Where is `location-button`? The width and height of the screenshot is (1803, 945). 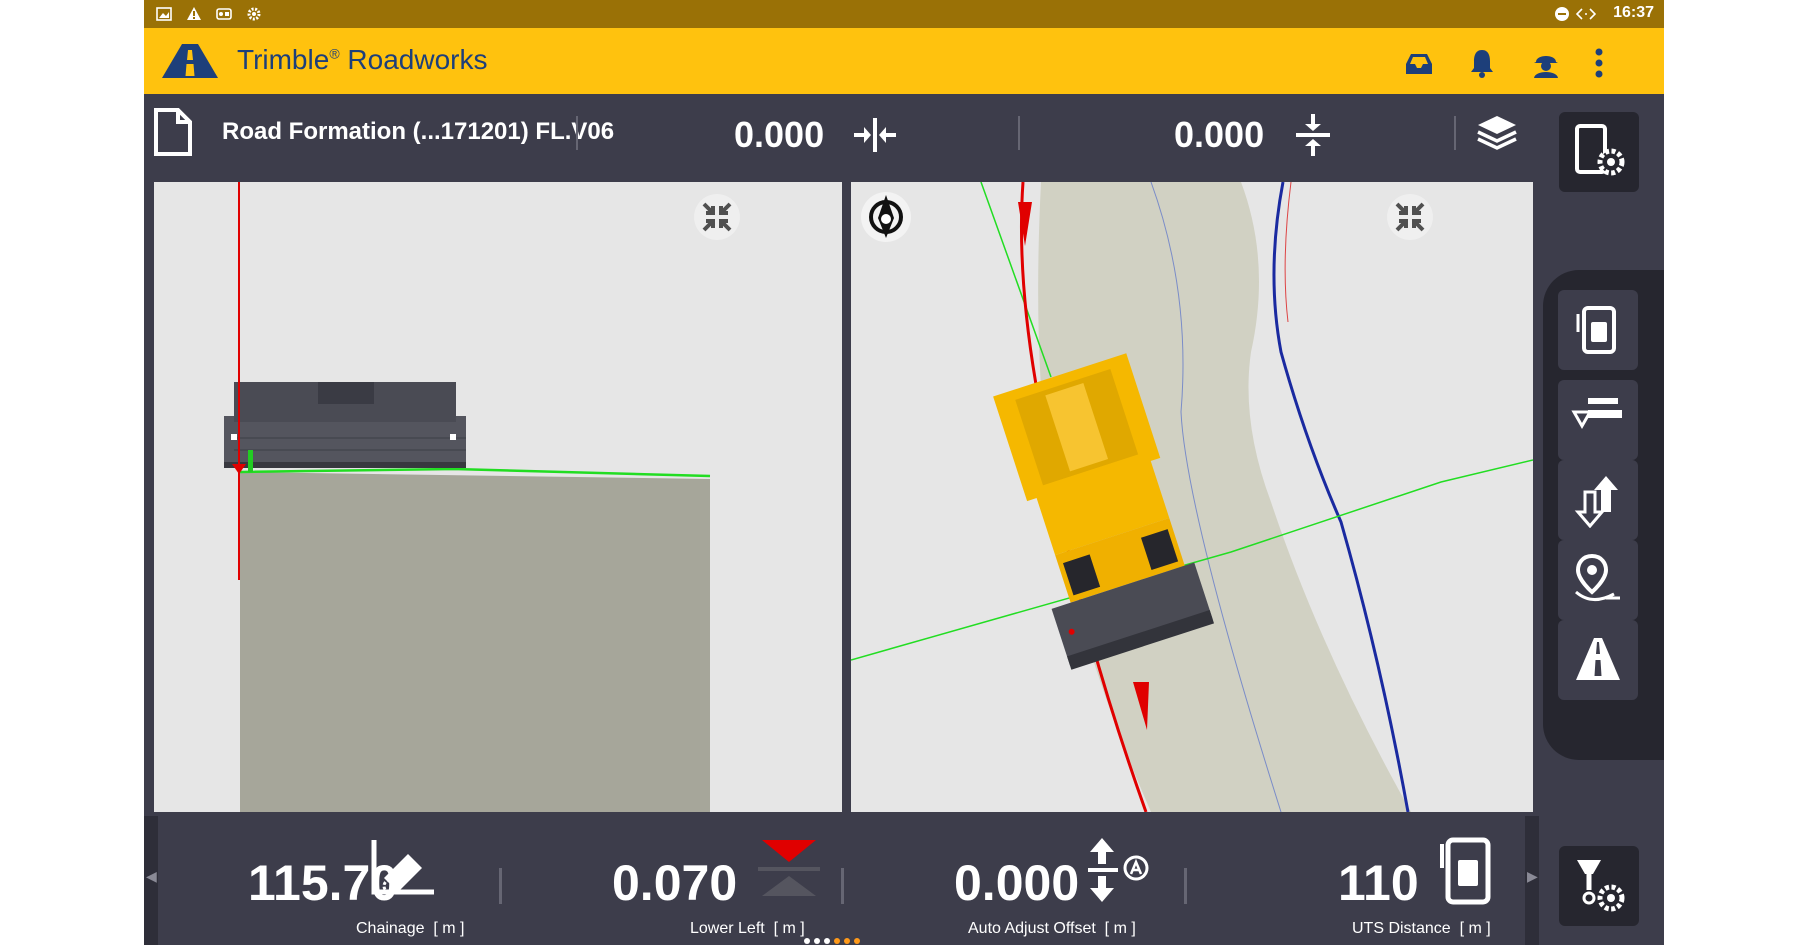 location-button is located at coordinates (1598, 580).